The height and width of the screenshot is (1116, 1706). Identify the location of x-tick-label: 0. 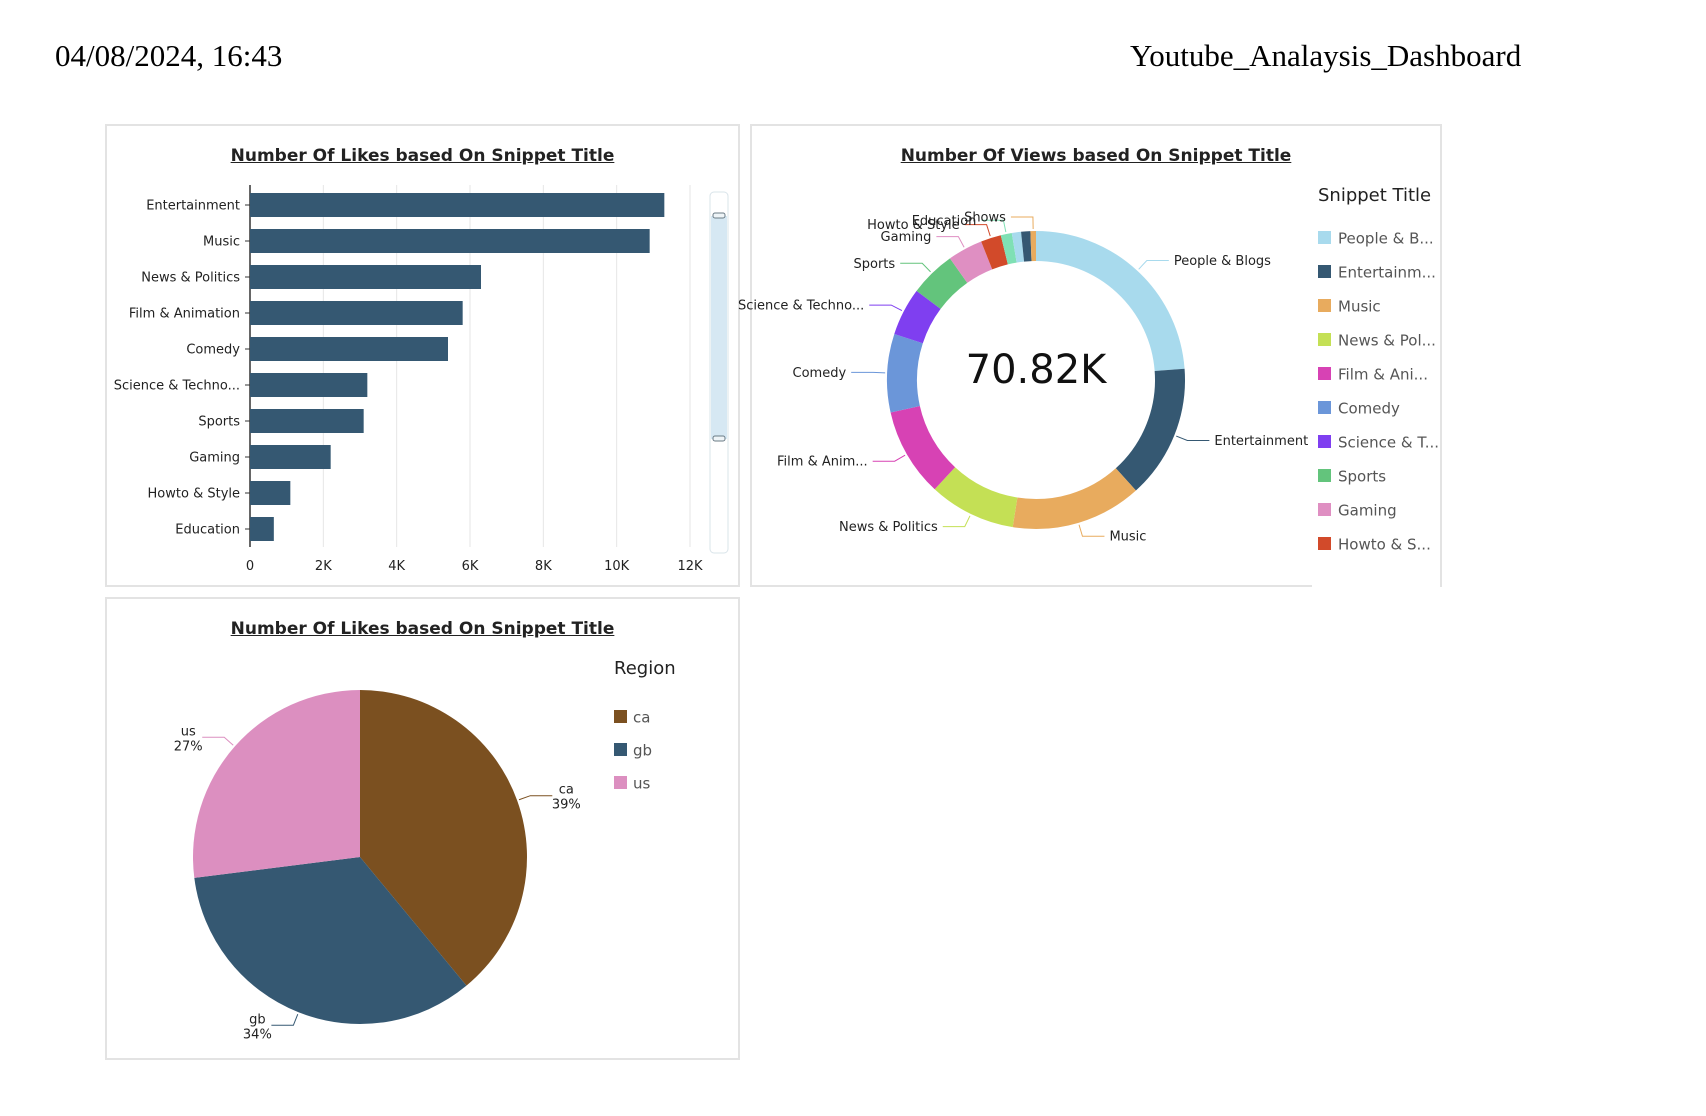
(250, 566).